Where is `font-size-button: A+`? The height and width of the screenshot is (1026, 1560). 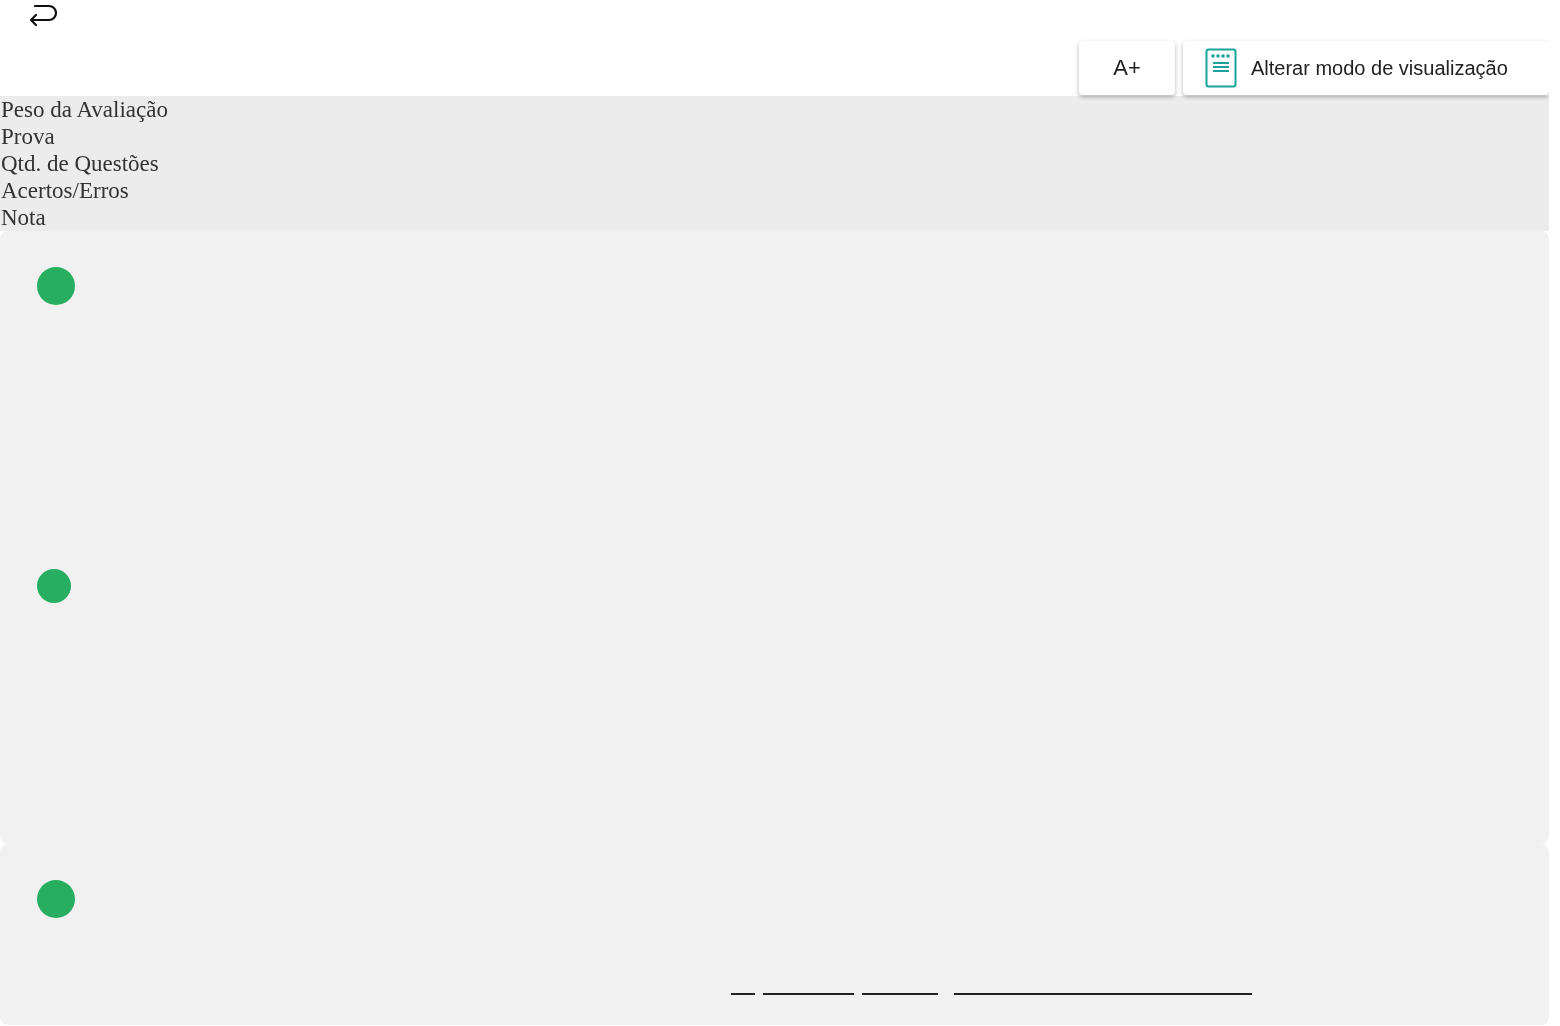
font-size-button: A+ is located at coordinates (1127, 68).